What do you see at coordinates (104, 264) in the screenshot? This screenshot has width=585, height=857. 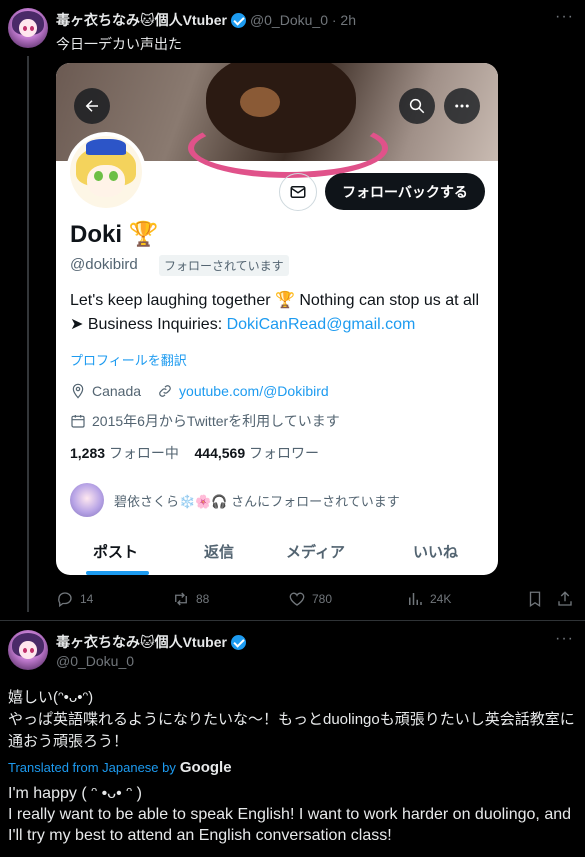 I see `profile-handle: @dokibird` at bounding box center [104, 264].